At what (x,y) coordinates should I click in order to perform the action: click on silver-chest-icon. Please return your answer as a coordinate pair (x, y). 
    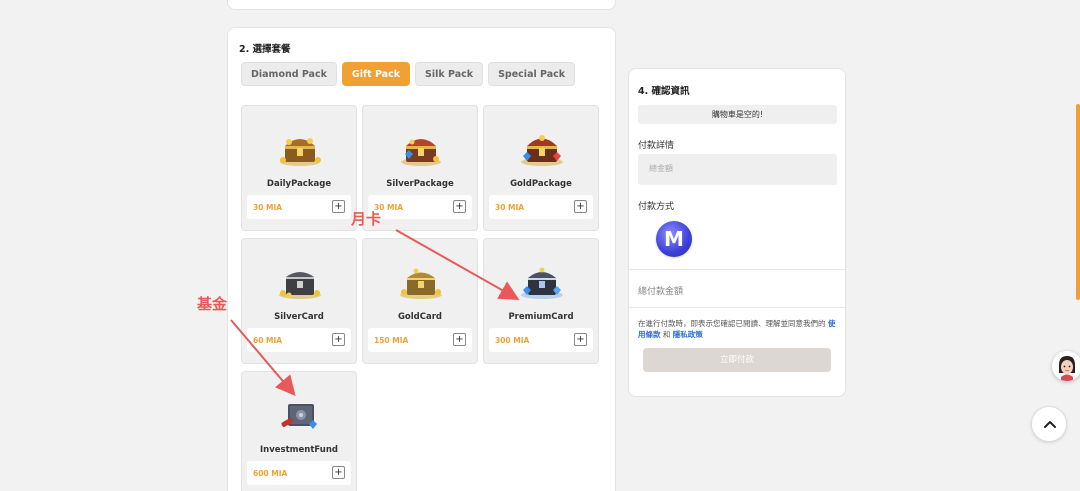
    Looking at the image, I should click on (300, 285).